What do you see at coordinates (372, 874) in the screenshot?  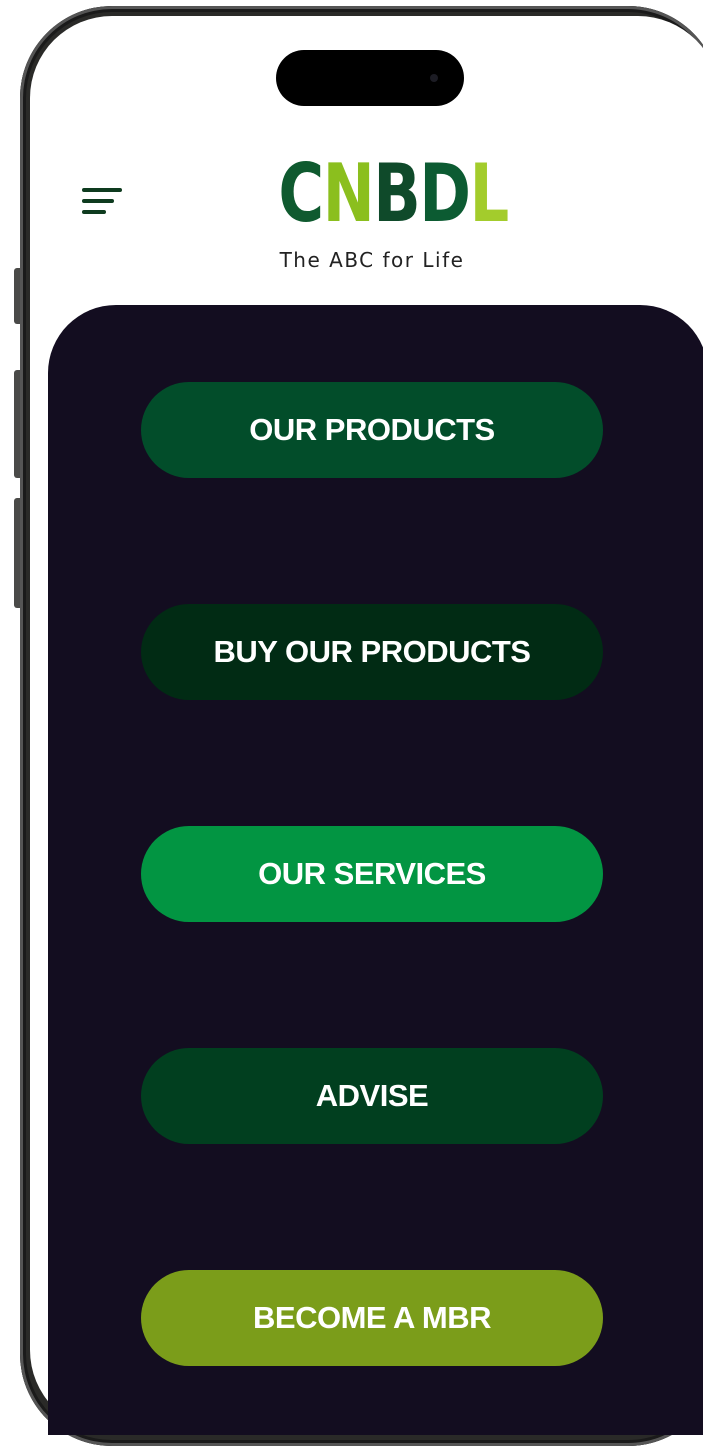 I see `our-services-button: OUR SERVICES` at bounding box center [372, 874].